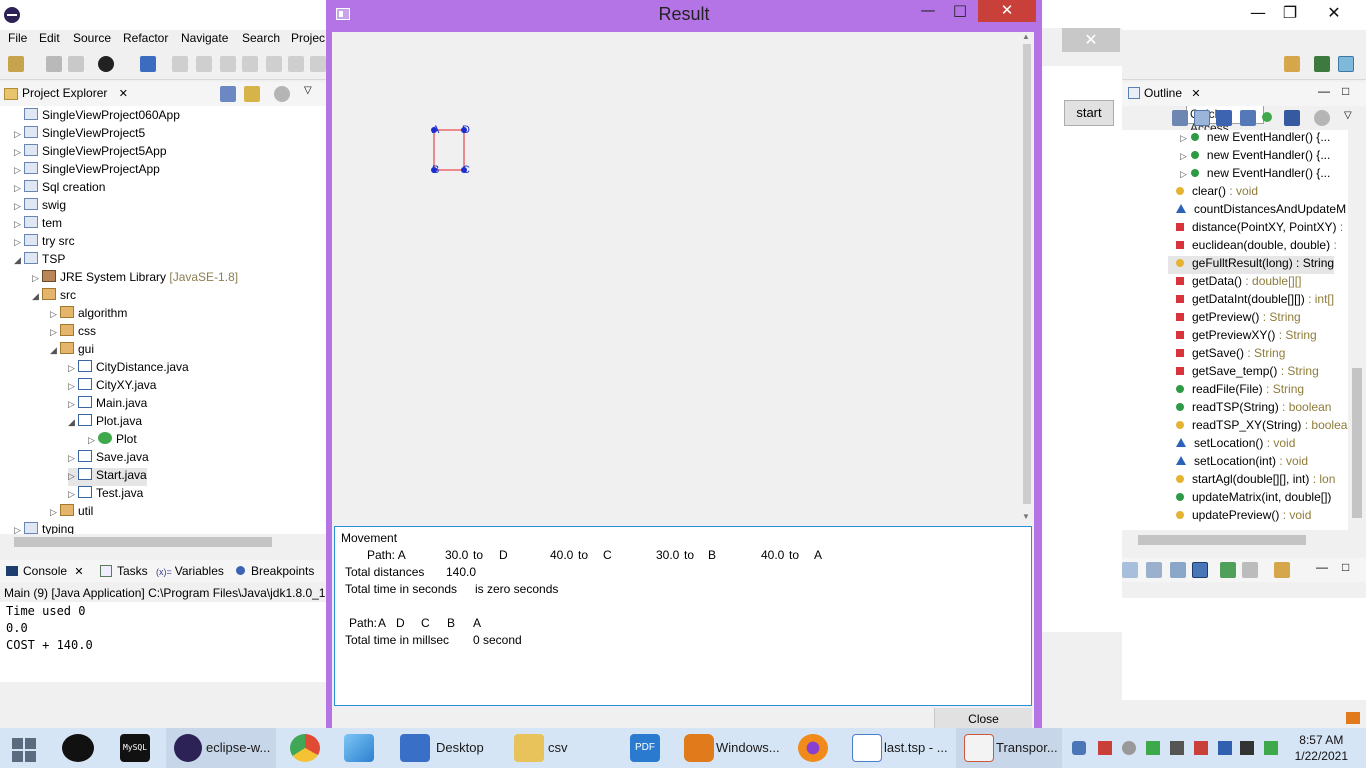  I want to click on tree-item: ▷ Main.java, so click(107, 405).